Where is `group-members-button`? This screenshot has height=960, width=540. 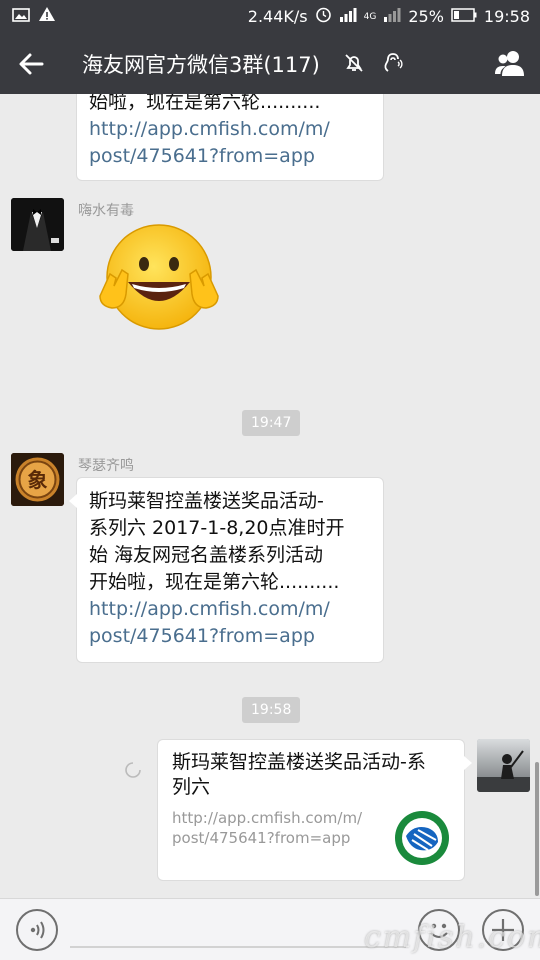 group-members-button is located at coordinates (510, 64).